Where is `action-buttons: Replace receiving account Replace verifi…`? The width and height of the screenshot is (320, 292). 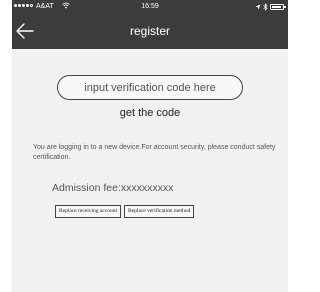 action-buttons: Replace receiving account Replace verifi… is located at coordinates (125, 211).